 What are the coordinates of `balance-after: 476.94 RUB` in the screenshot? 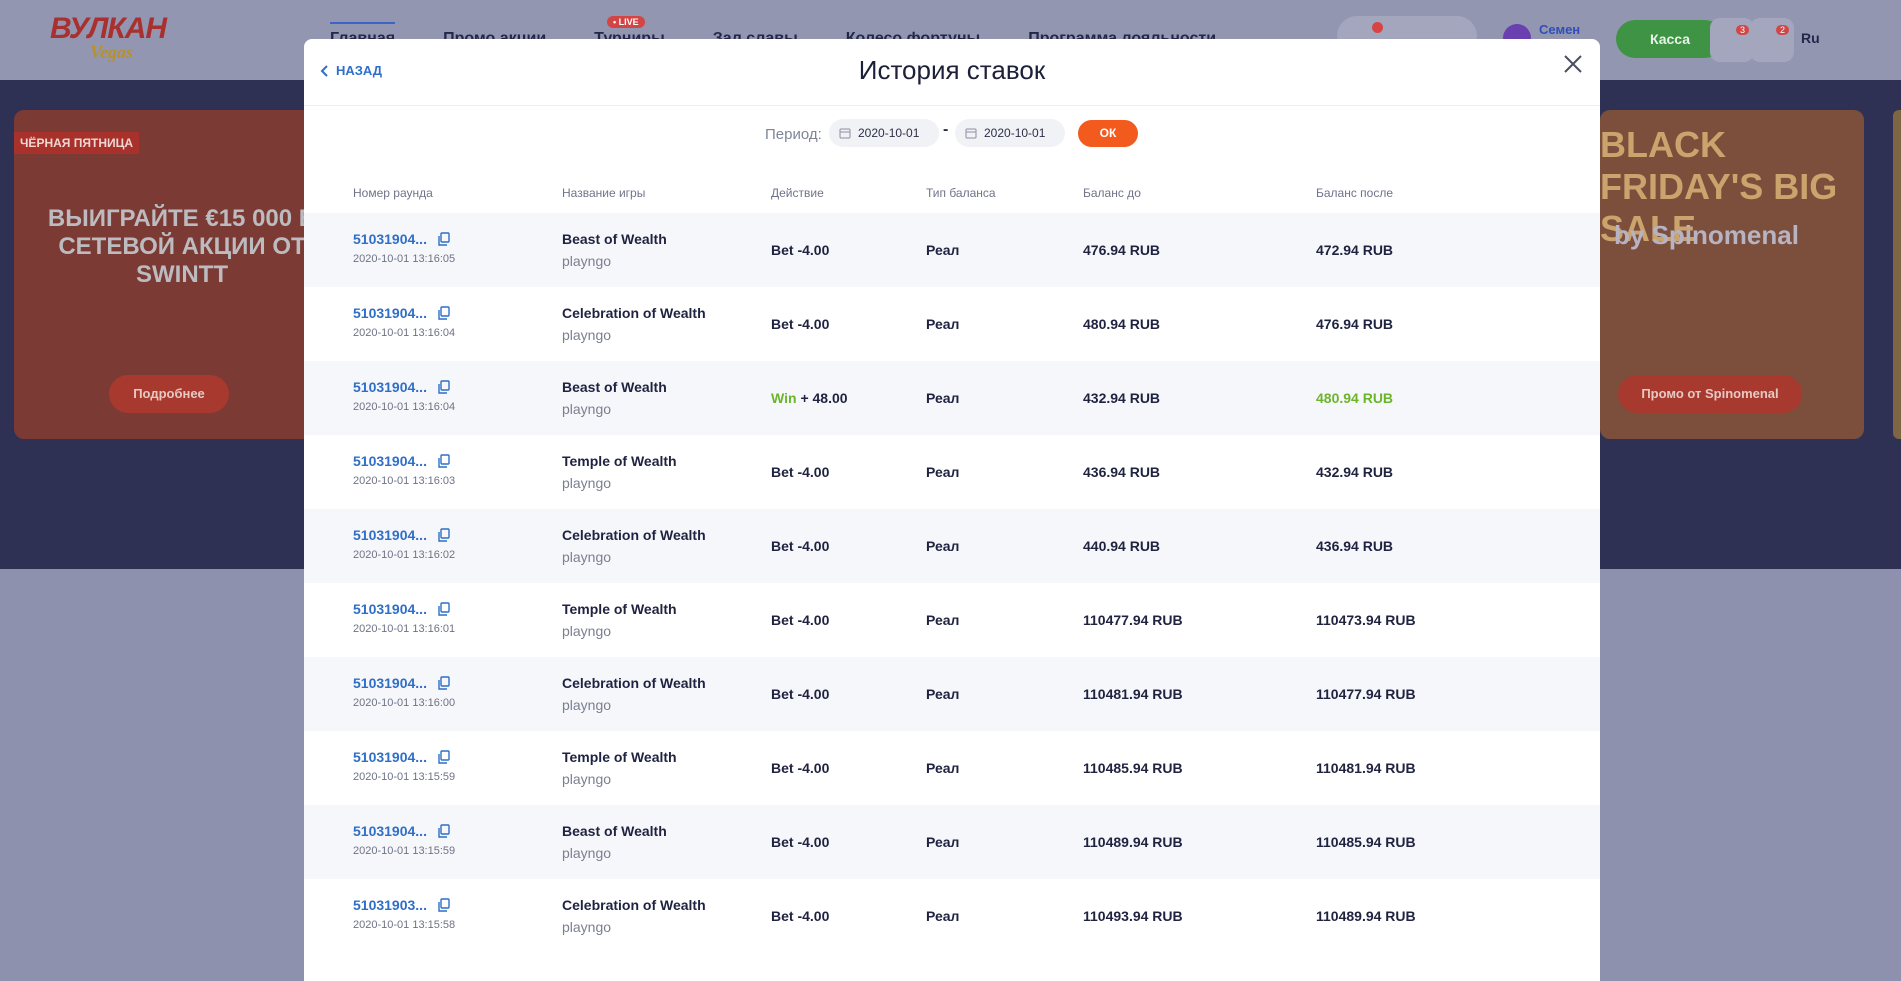 It's located at (1355, 324).